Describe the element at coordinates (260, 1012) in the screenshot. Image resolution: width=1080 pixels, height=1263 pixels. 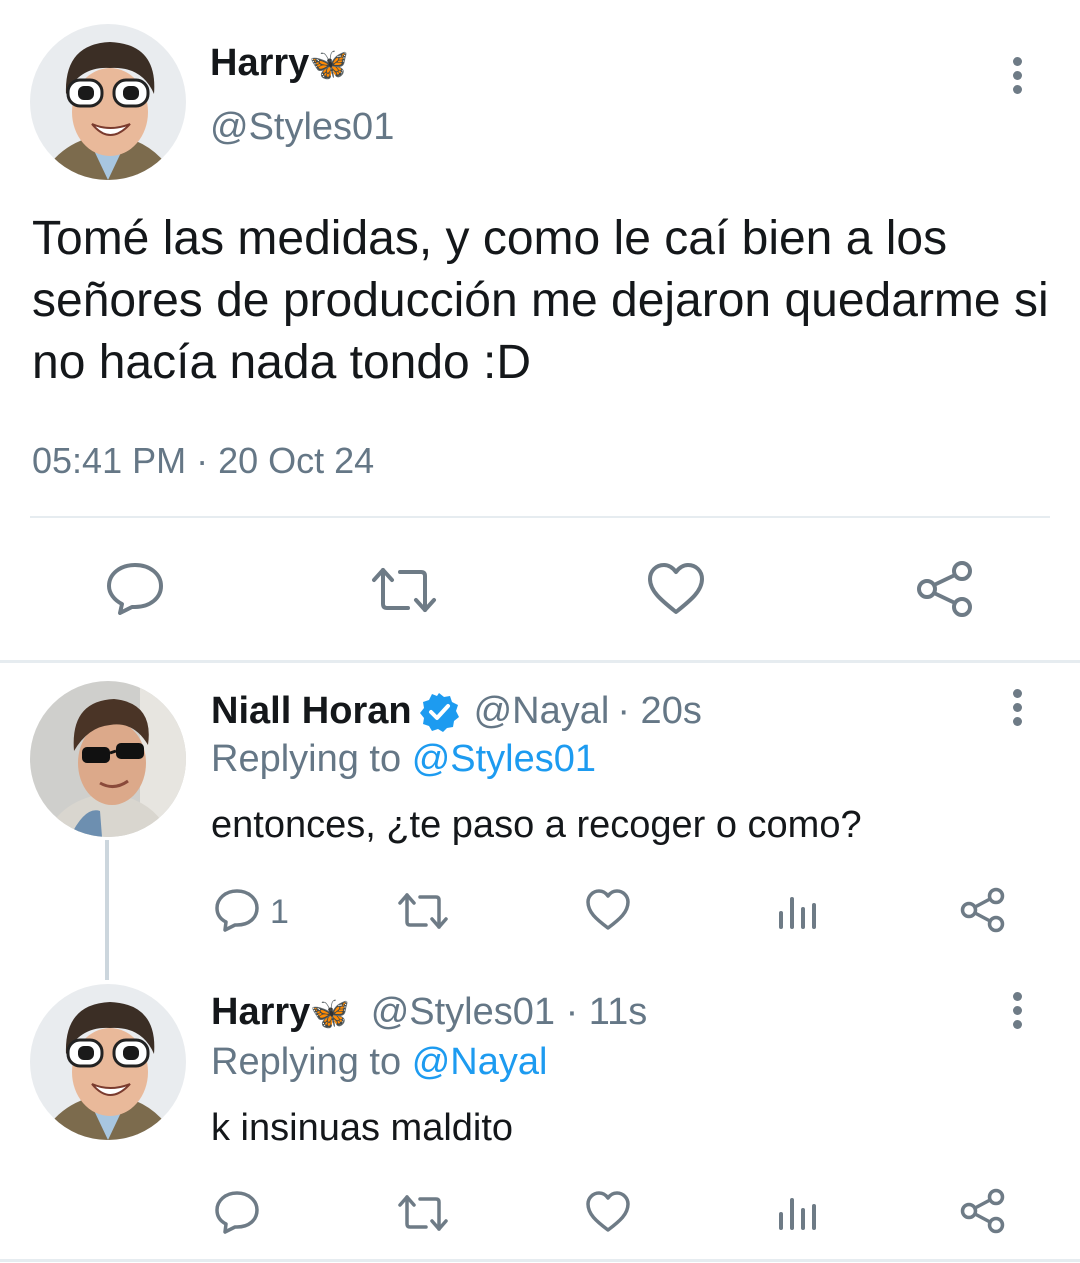
I see `author-name: Harry` at that location.